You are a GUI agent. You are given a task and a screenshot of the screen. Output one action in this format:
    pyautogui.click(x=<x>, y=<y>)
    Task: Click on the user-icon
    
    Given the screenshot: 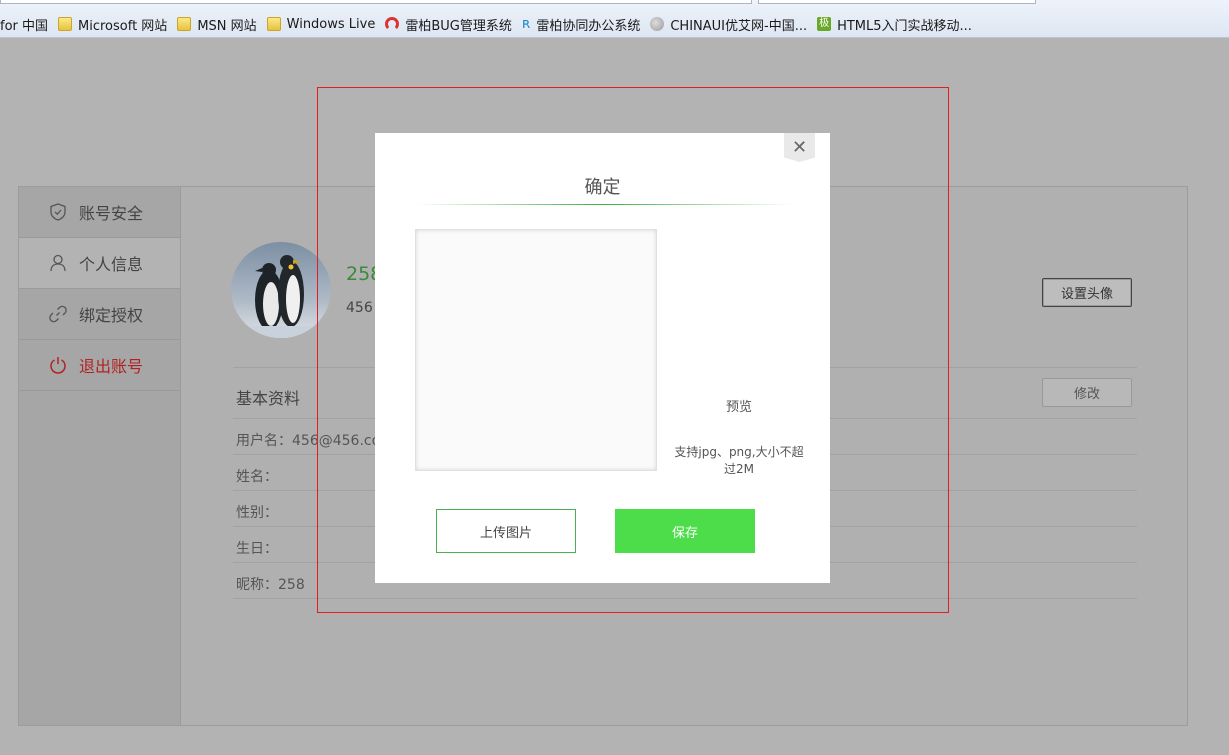 What is the action you would take?
    pyautogui.click(x=58, y=263)
    